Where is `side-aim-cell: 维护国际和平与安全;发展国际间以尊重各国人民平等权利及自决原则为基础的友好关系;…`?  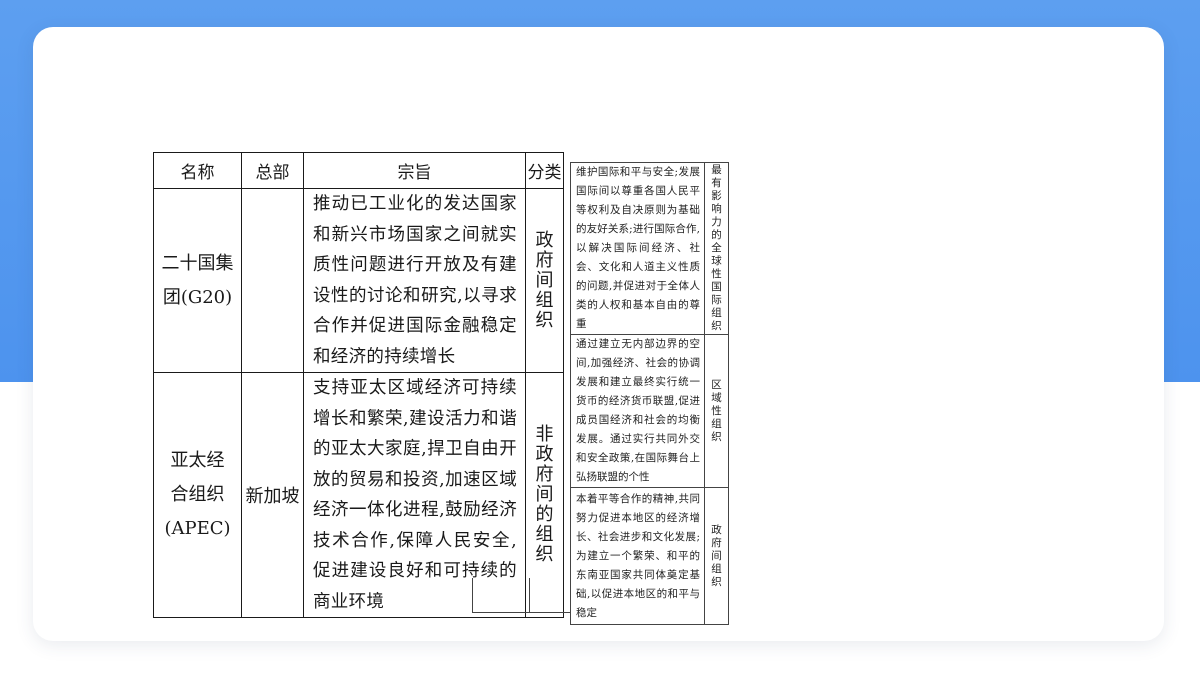 side-aim-cell: 维护国际和平与安全;发展国际间以尊重各国人民平等权利及自决原则为基础的友好关系;… is located at coordinates (637, 248).